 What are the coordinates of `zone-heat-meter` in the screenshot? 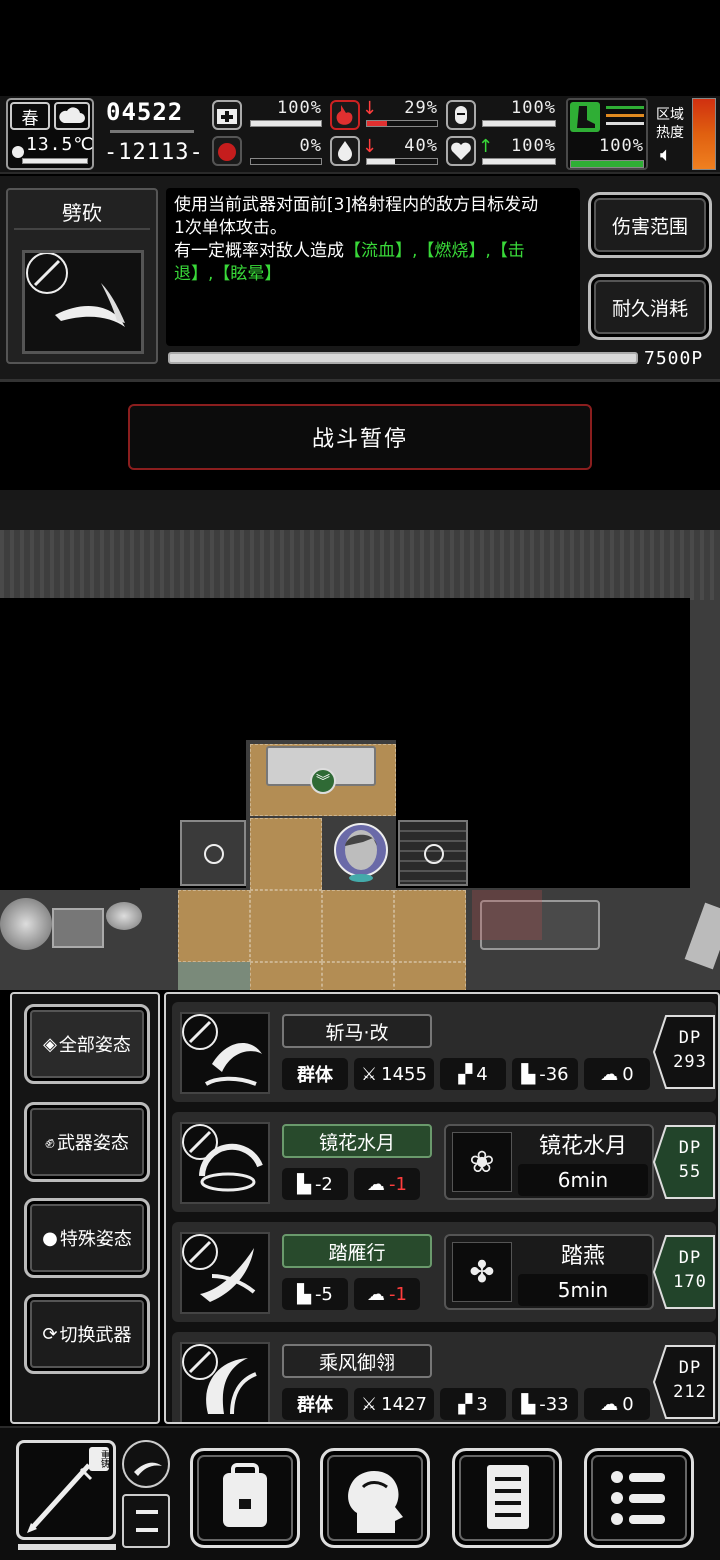 It's located at (704, 134).